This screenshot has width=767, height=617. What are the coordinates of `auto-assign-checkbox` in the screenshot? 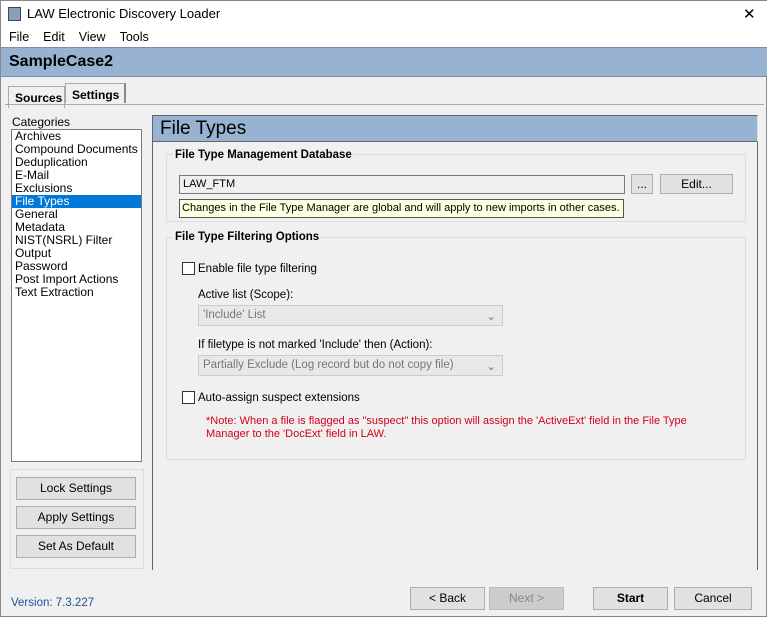 It's located at (188, 397).